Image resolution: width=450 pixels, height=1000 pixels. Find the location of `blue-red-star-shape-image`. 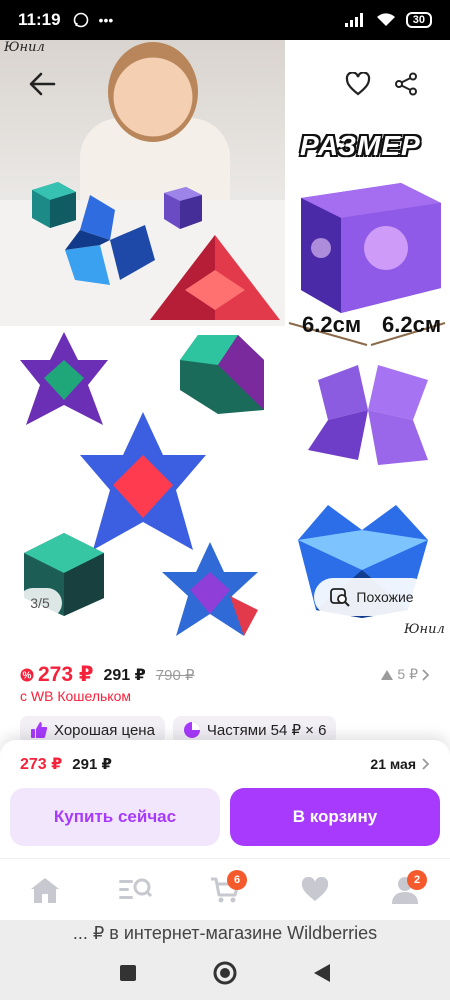

blue-red-star-shape-image is located at coordinates (210, 589).